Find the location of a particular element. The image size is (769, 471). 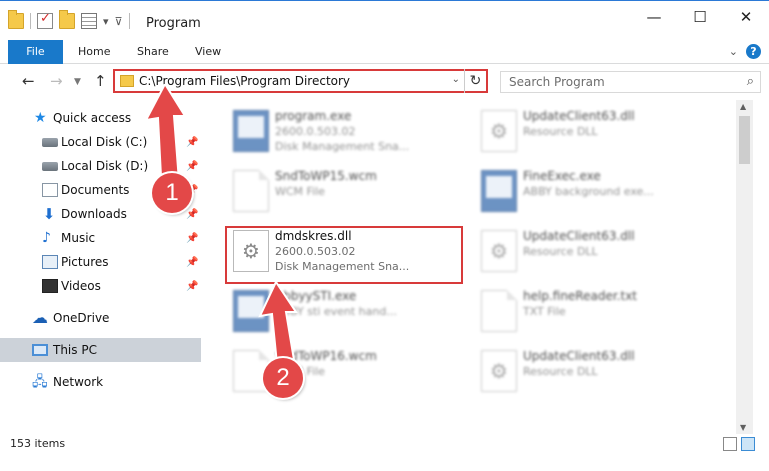

tiles-view-icon is located at coordinates (748, 444).